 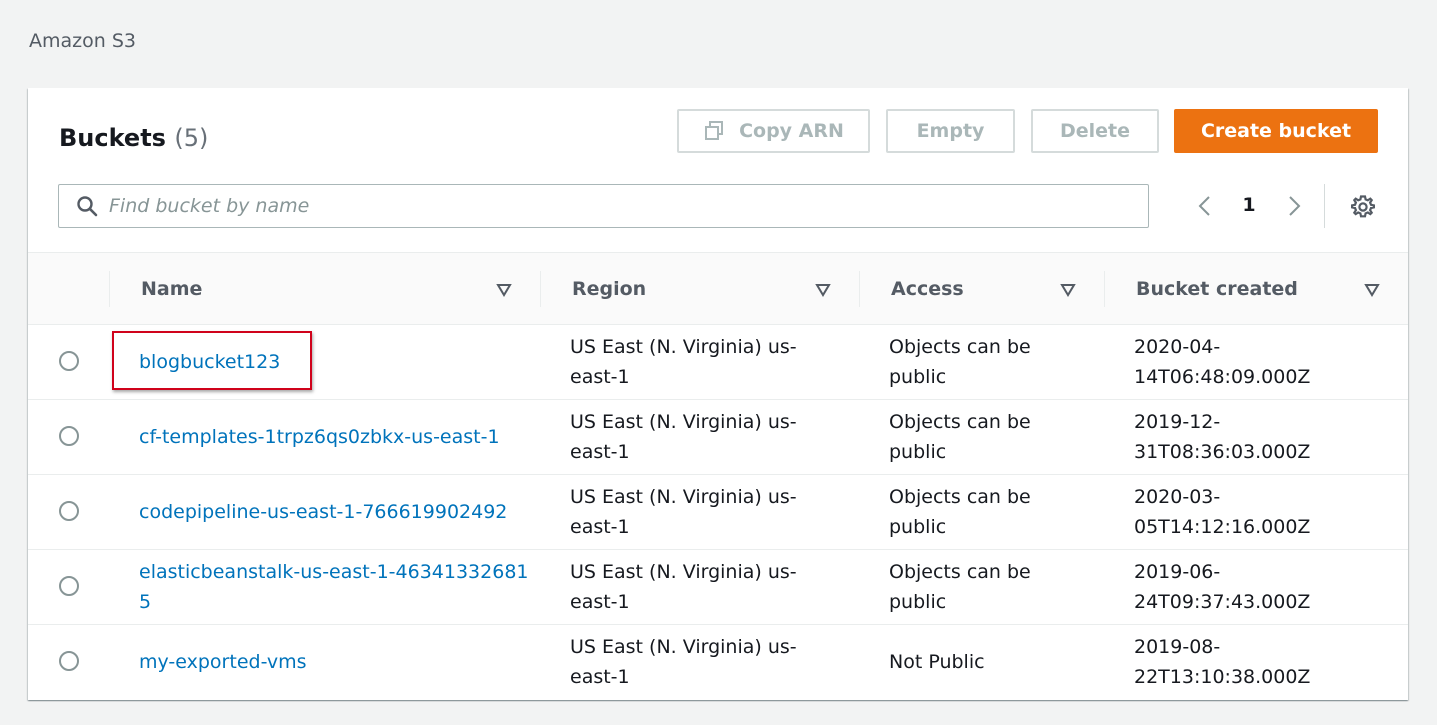 I want to click on created-cell: 2019-08-22T13:10:38.000Z, so click(x=1222, y=662).